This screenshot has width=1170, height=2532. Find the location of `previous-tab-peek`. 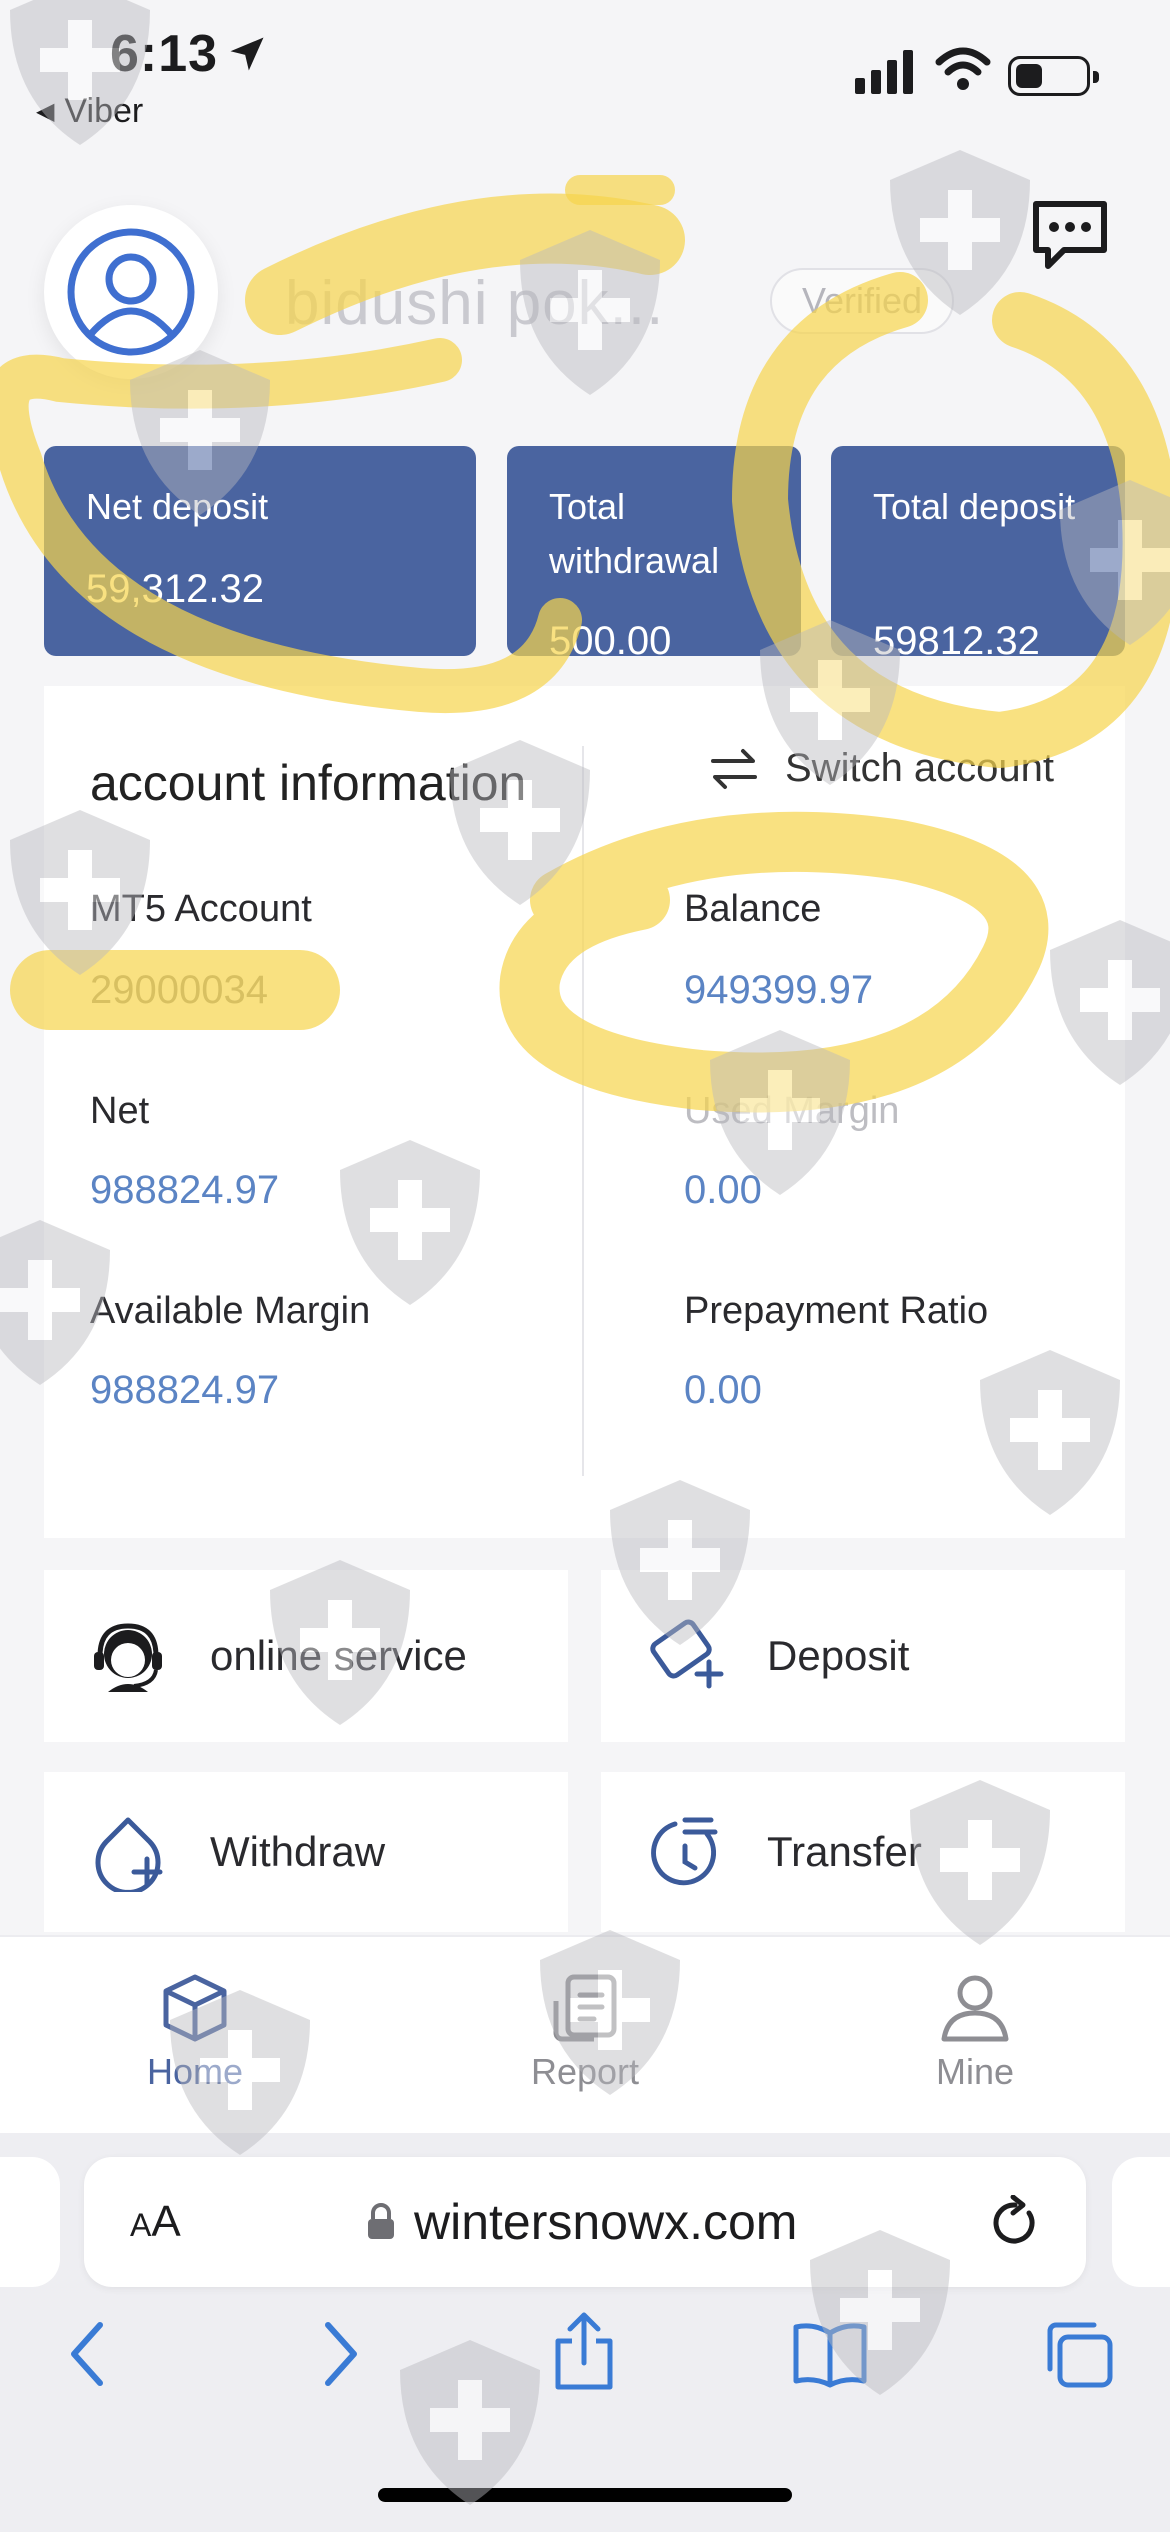

previous-tab-peek is located at coordinates (30, 2222).